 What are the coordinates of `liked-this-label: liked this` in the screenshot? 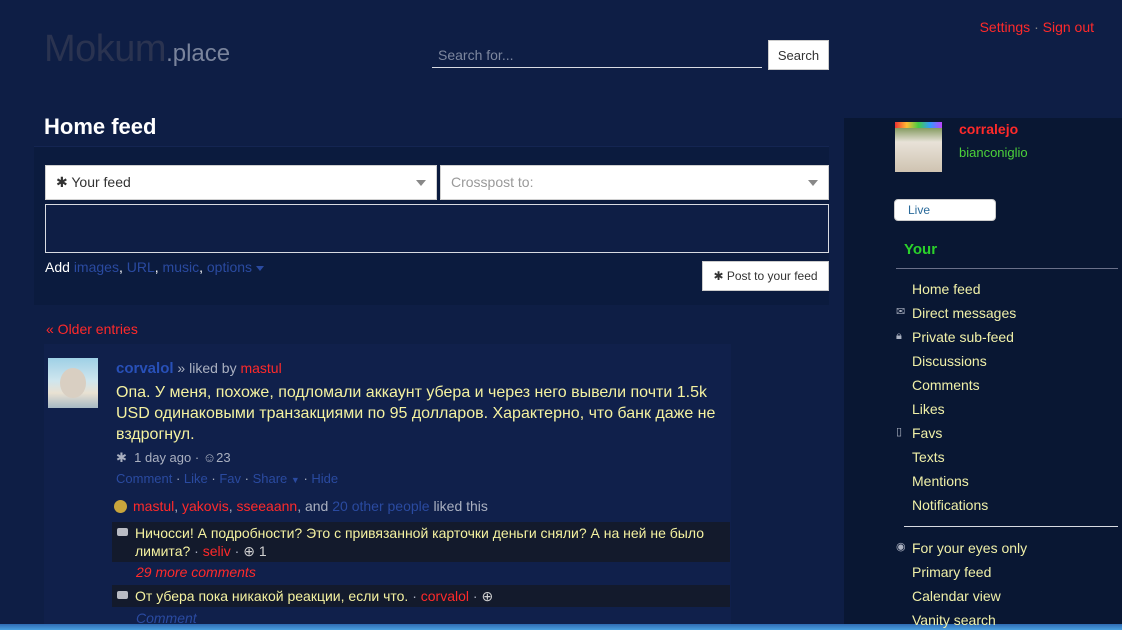 It's located at (460, 506).